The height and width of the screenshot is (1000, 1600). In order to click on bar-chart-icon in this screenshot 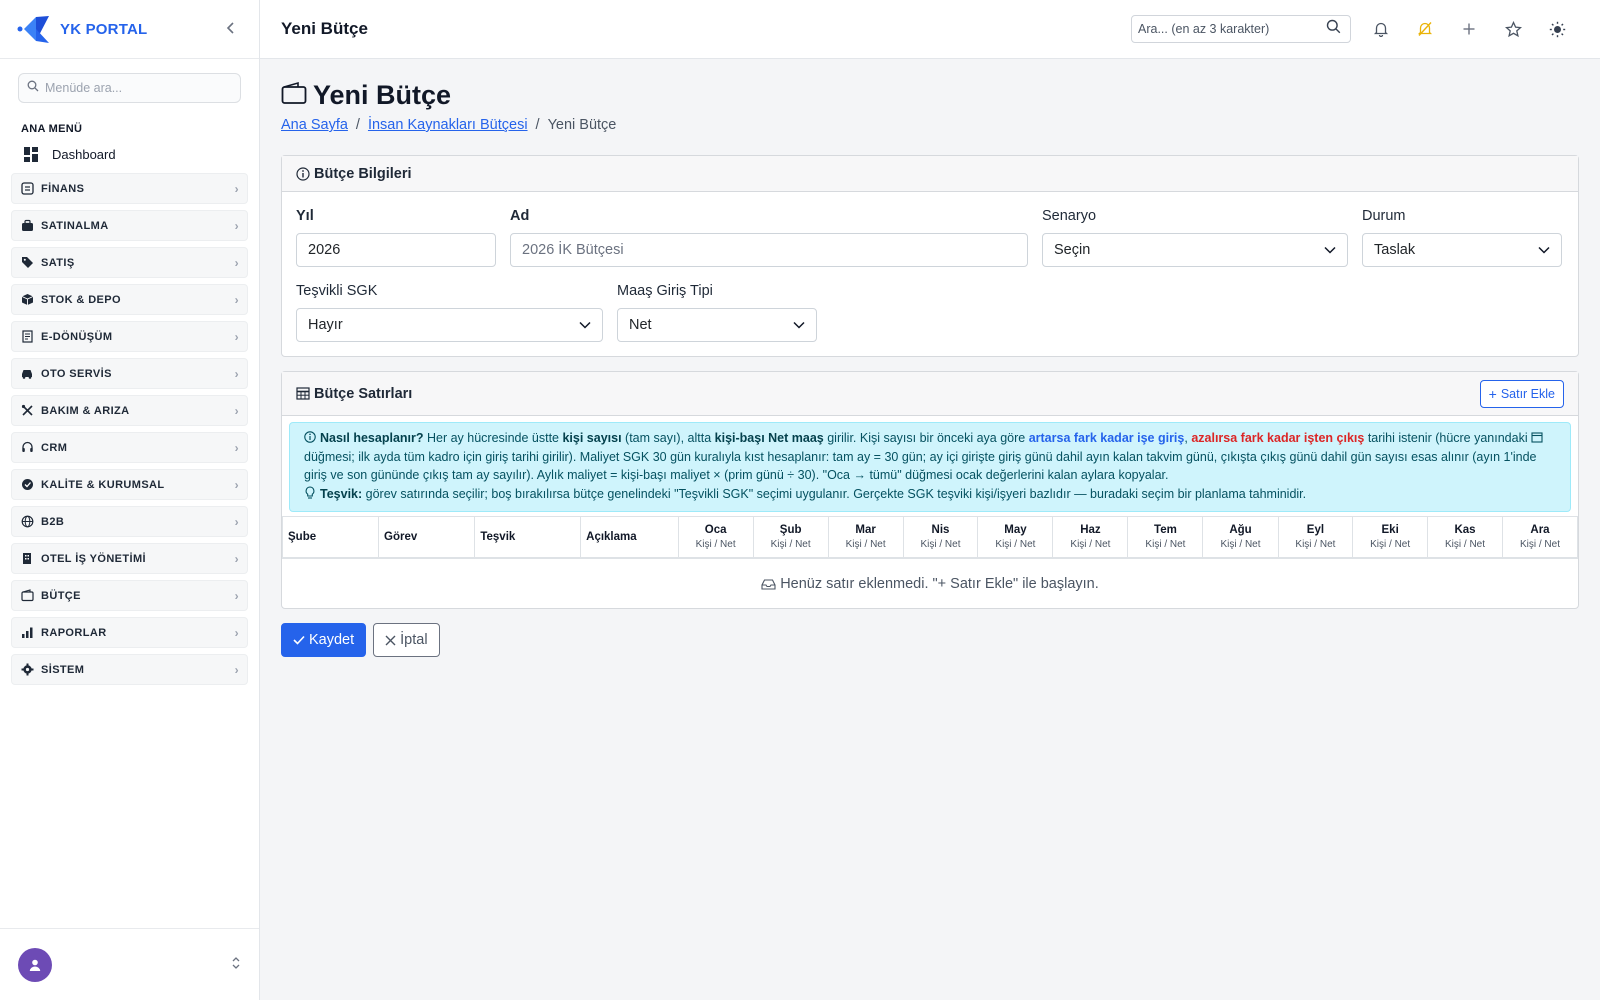, I will do `click(27, 633)`.